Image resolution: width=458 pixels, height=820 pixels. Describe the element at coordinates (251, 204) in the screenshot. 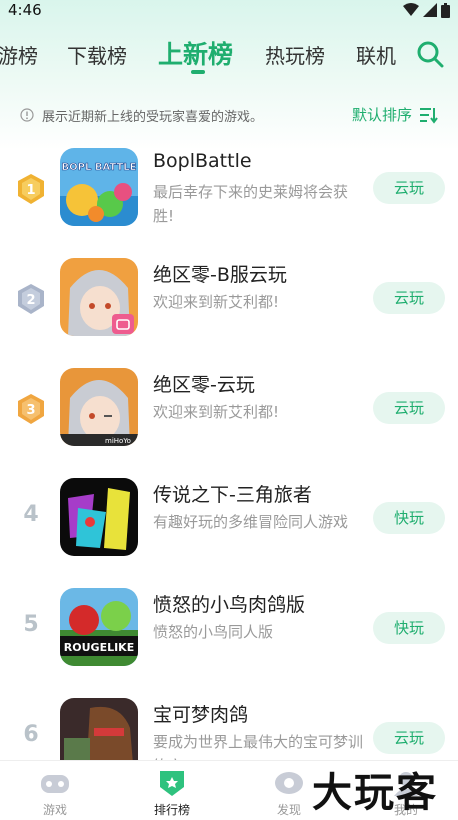

I see `game-desc: 最后幸存下来的史莱姆将会获胜!` at that location.